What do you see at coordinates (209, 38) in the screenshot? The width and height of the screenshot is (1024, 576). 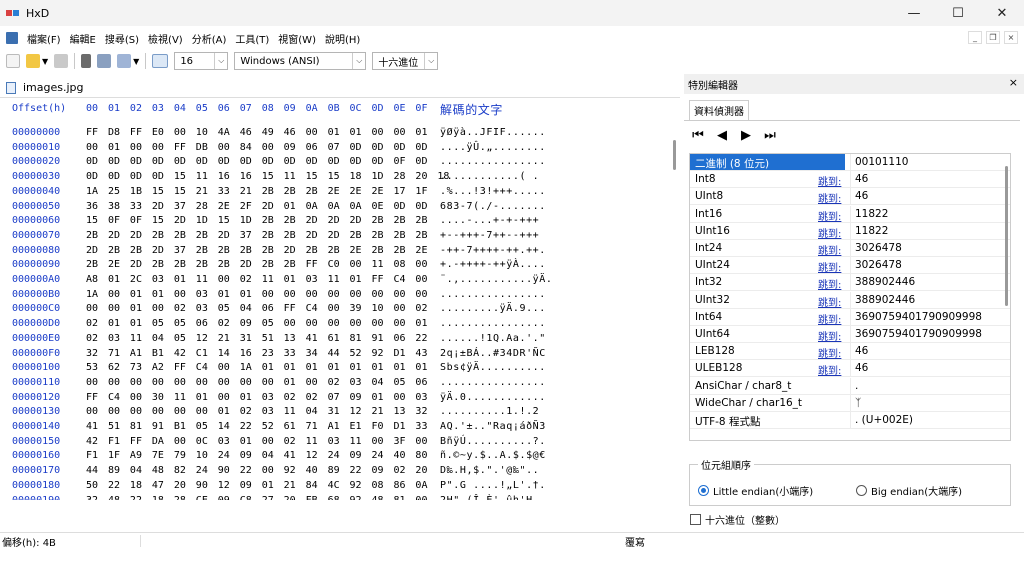 I see `menu-analysis: 分析(A)` at bounding box center [209, 38].